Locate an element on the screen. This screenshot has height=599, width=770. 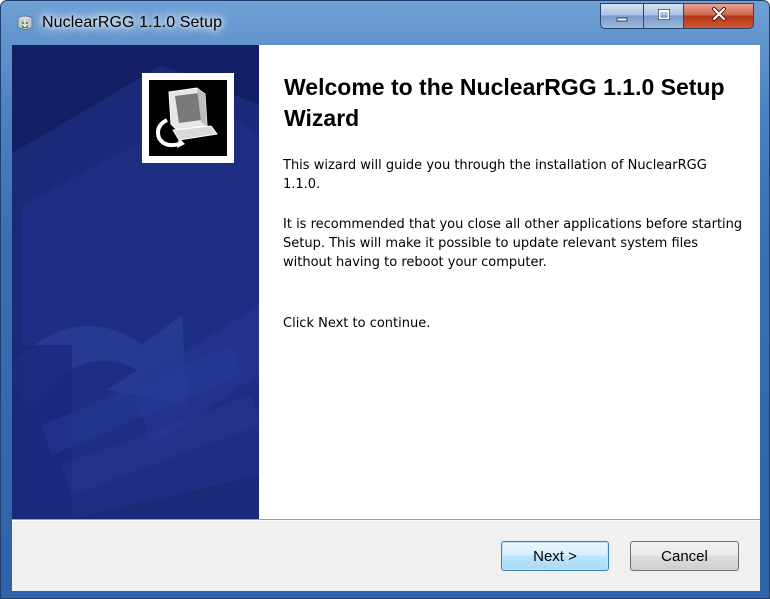
window-title: NuclearRGG 1.1.0 Setup is located at coordinates (132, 22).